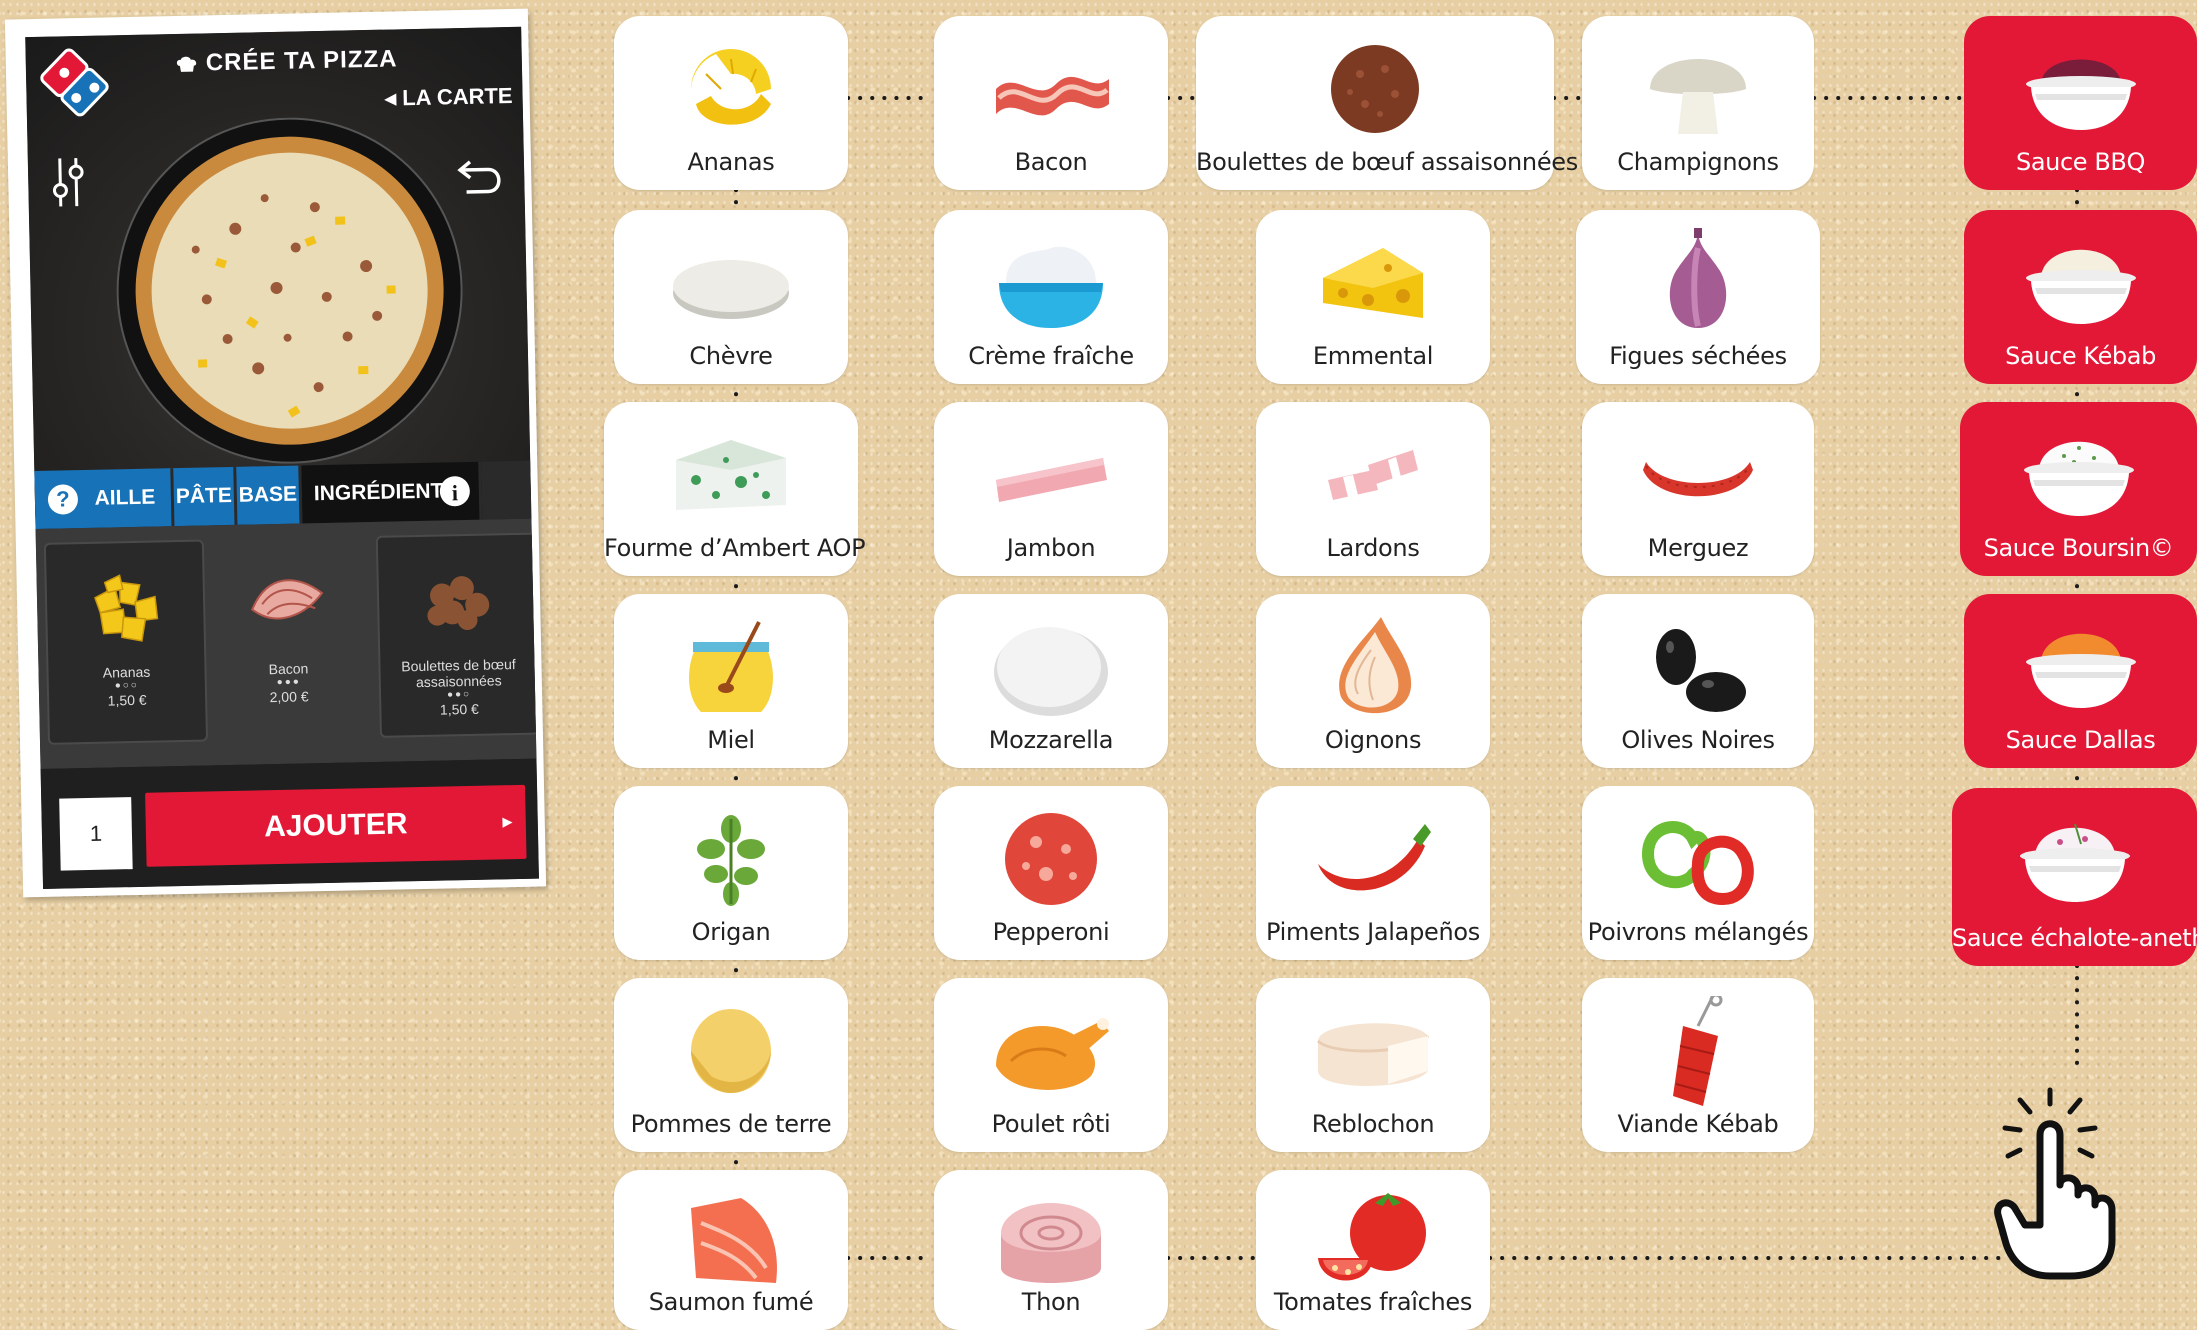 The width and height of the screenshot is (2197, 1330). Describe the element at coordinates (731, 162) in the screenshot. I see `ingredient-label: Ananas` at that location.